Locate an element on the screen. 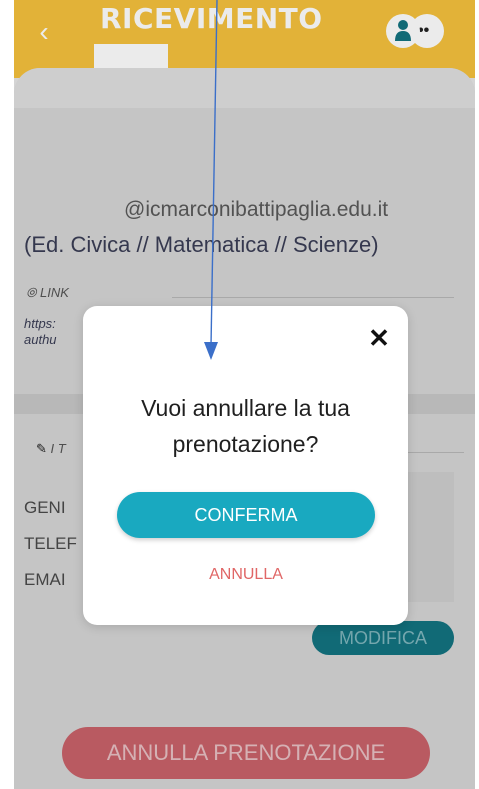  annotation-arrow is located at coordinates (211, 180).